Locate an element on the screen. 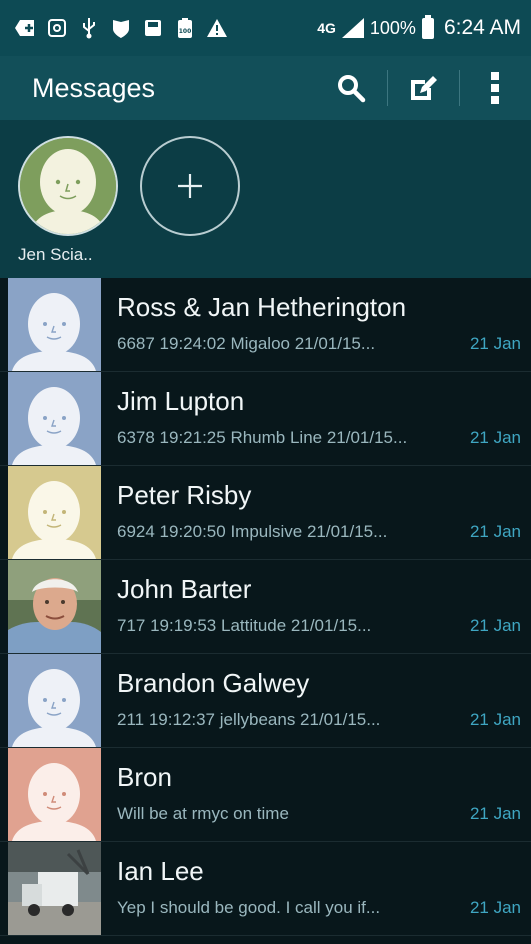  app-actions is located at coordinates (423, 88).